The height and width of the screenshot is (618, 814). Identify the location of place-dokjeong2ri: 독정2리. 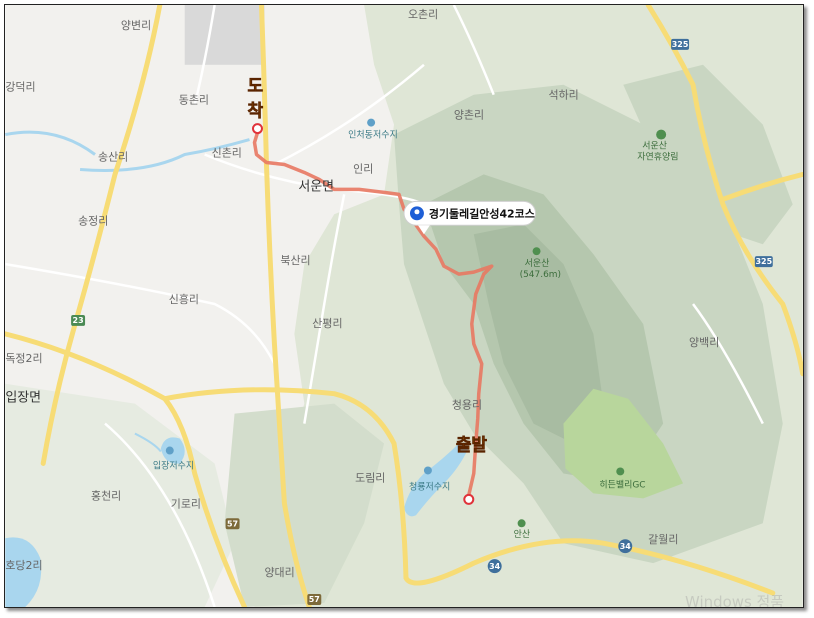
(23, 358).